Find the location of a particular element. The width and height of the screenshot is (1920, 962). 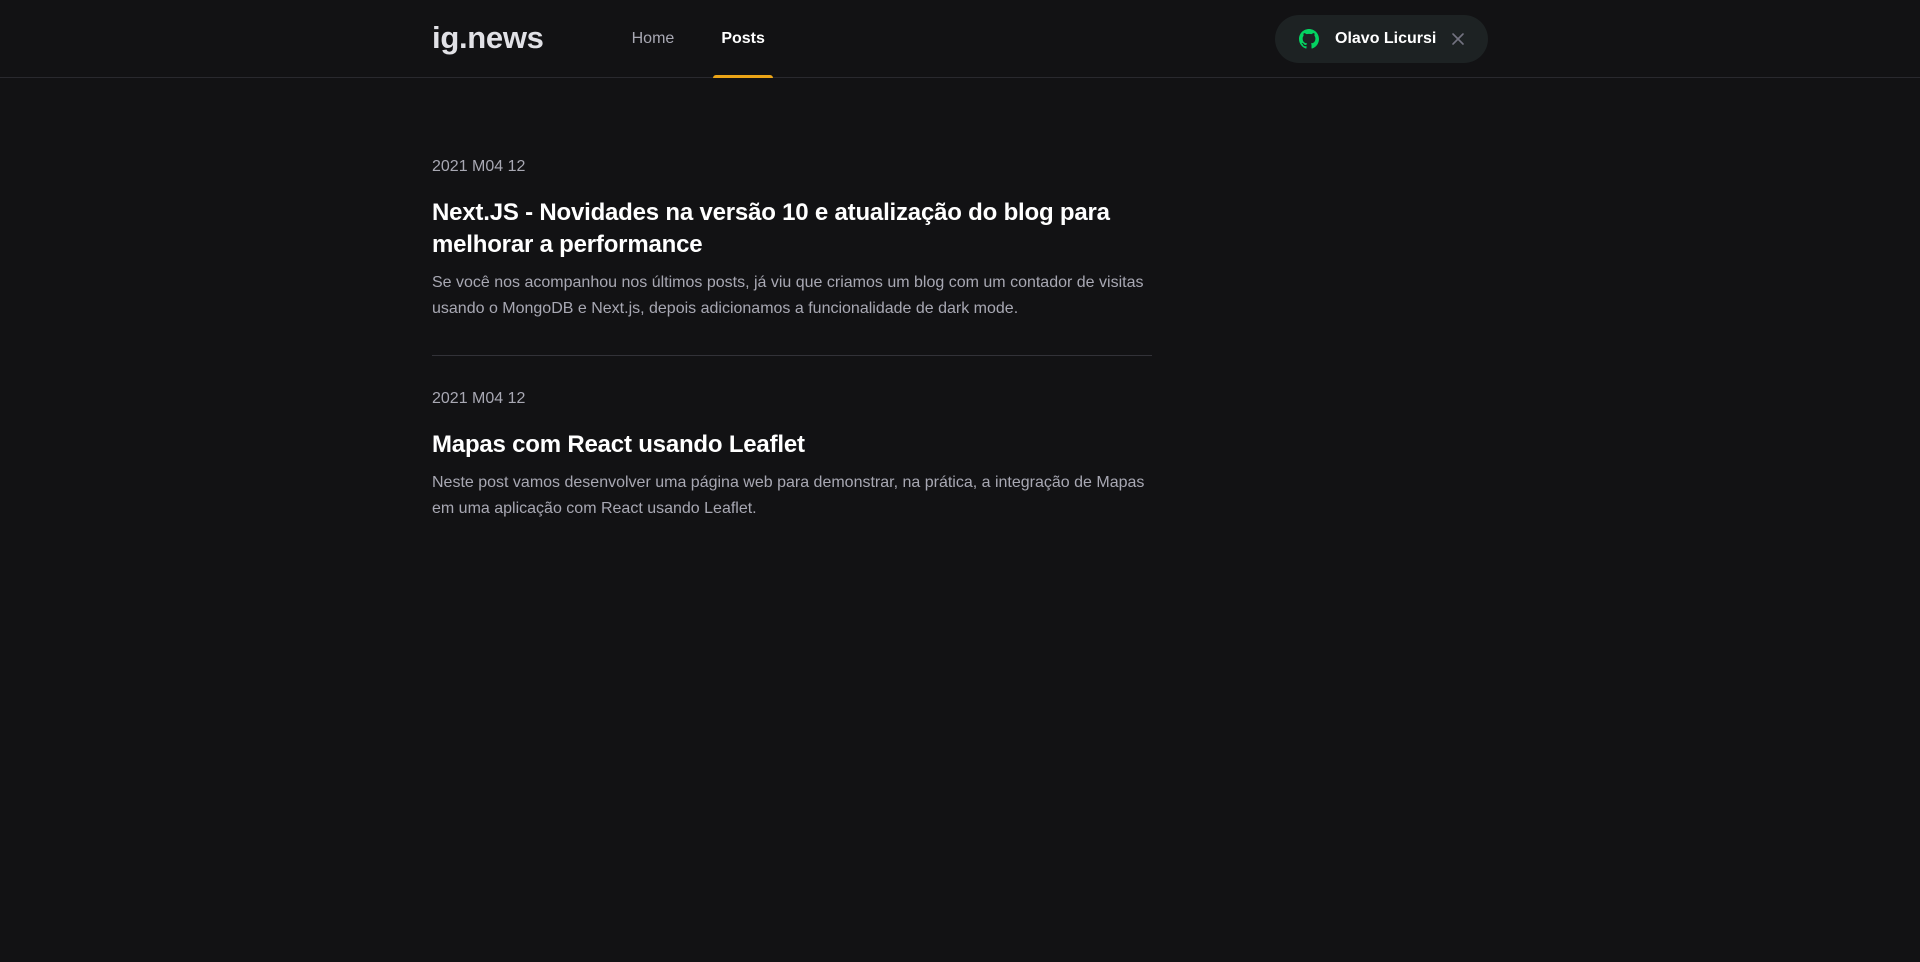

logo: ig.news is located at coordinates (488, 38).